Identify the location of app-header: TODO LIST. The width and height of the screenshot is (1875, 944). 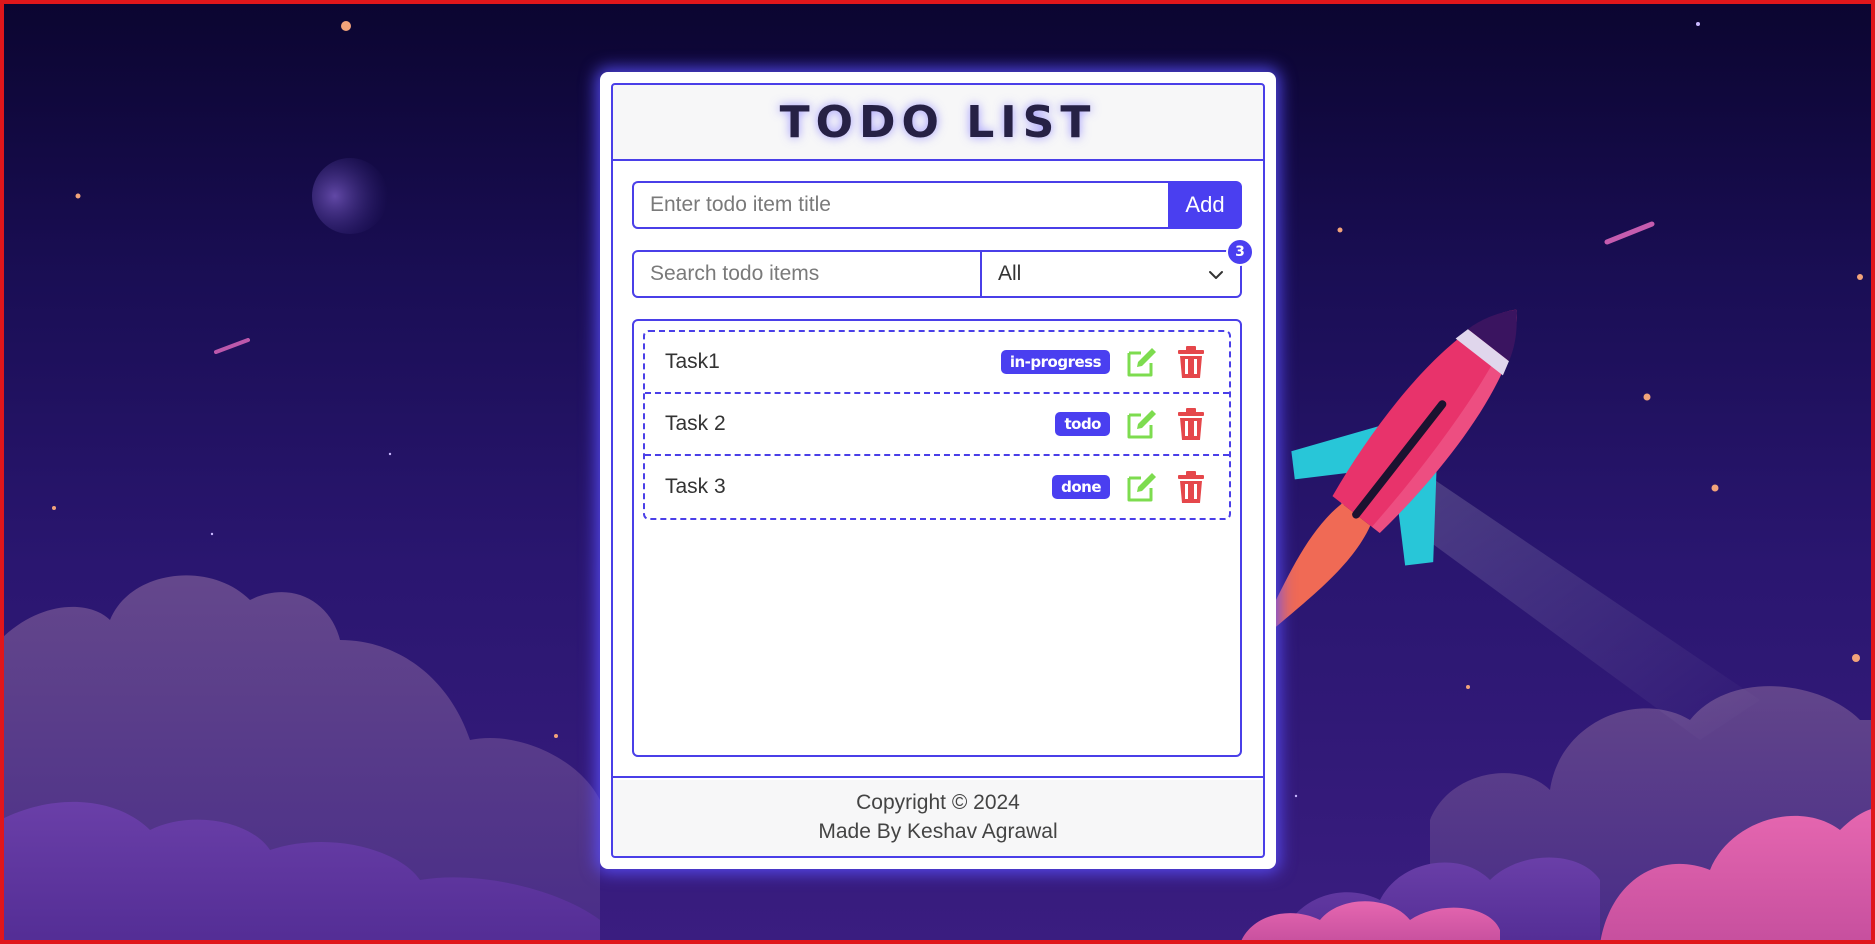
(938, 123).